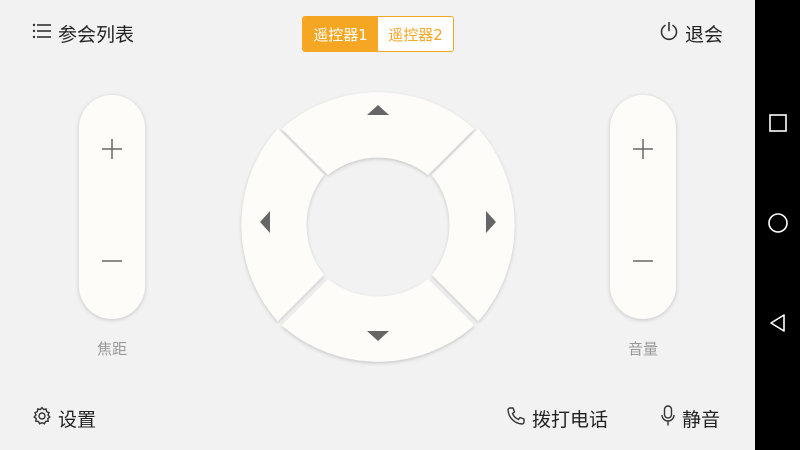 The height and width of the screenshot is (450, 800). I want to click on down-button, so click(378, 320).